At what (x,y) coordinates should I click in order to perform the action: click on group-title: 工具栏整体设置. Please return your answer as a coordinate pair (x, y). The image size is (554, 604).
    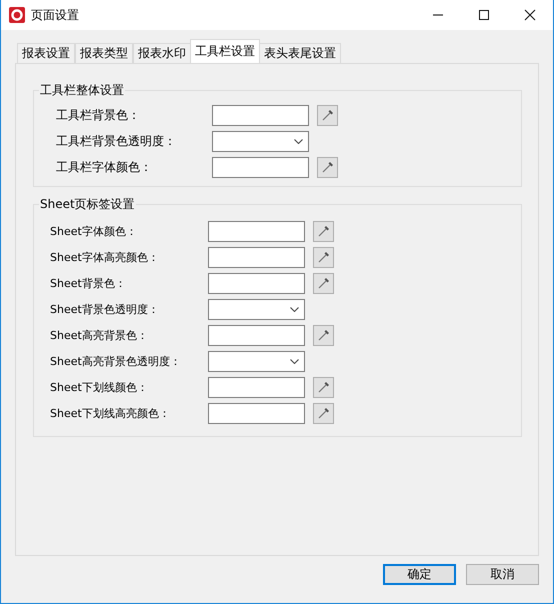
    Looking at the image, I should click on (82, 90).